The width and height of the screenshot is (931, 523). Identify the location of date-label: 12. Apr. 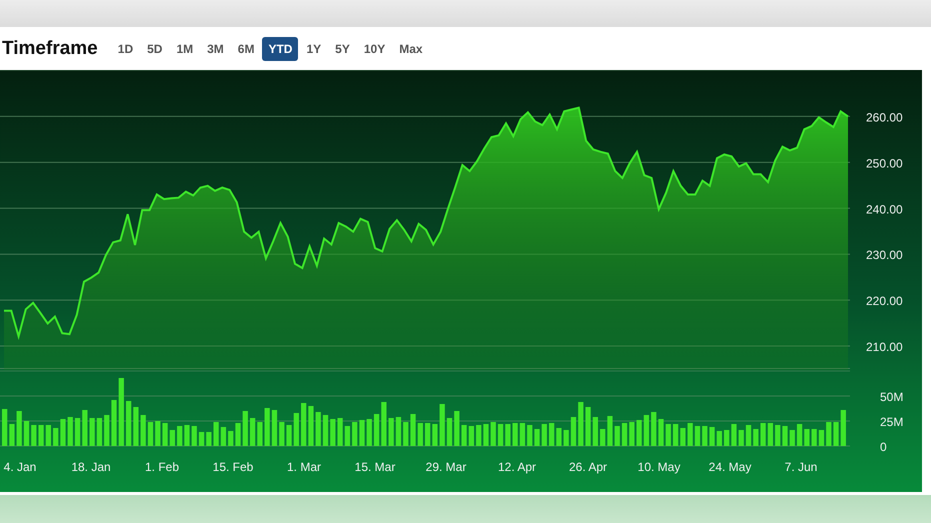
(517, 467).